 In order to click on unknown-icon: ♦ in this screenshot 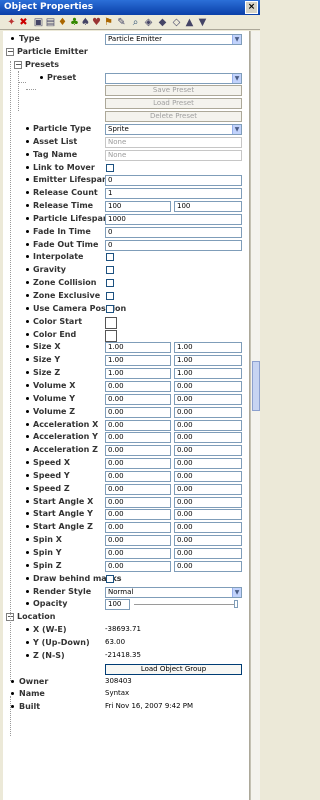, I will do `click(62, 22)`.